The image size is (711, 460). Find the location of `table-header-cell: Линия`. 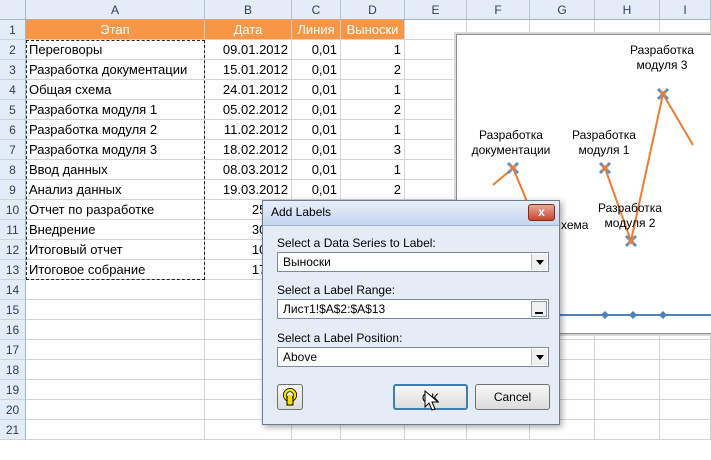

table-header-cell: Линия is located at coordinates (316, 30).